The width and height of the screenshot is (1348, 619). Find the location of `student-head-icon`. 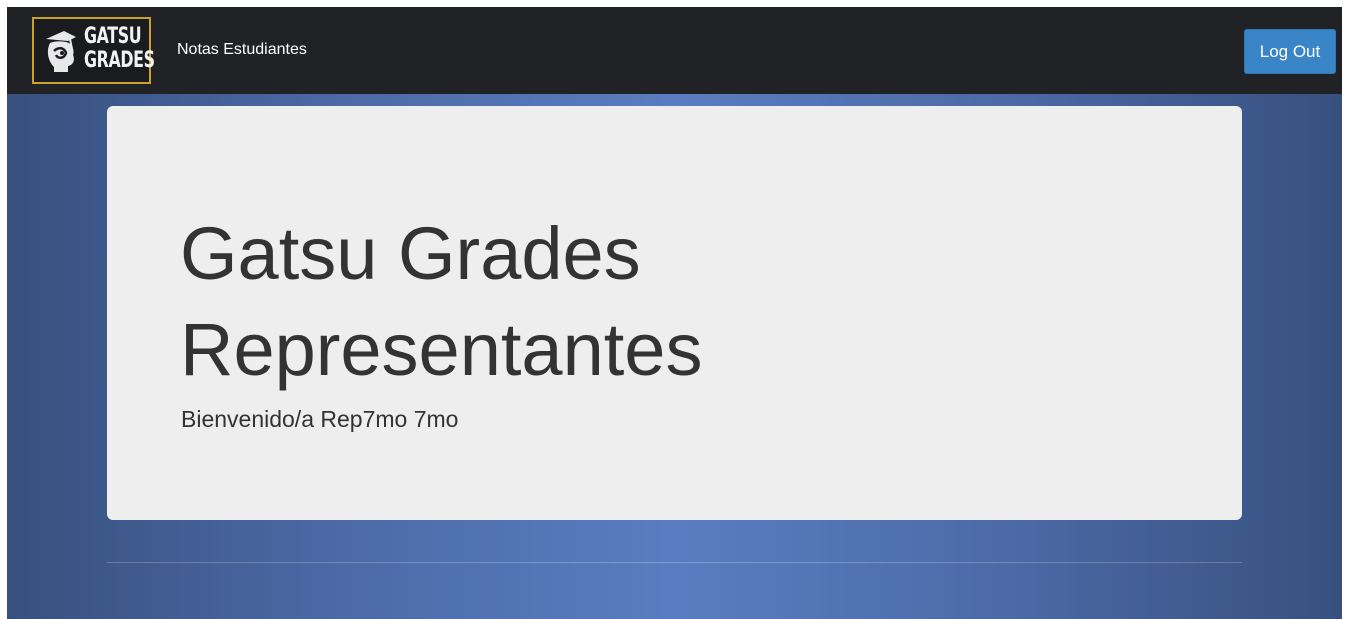

student-head-icon is located at coordinates (61, 51).